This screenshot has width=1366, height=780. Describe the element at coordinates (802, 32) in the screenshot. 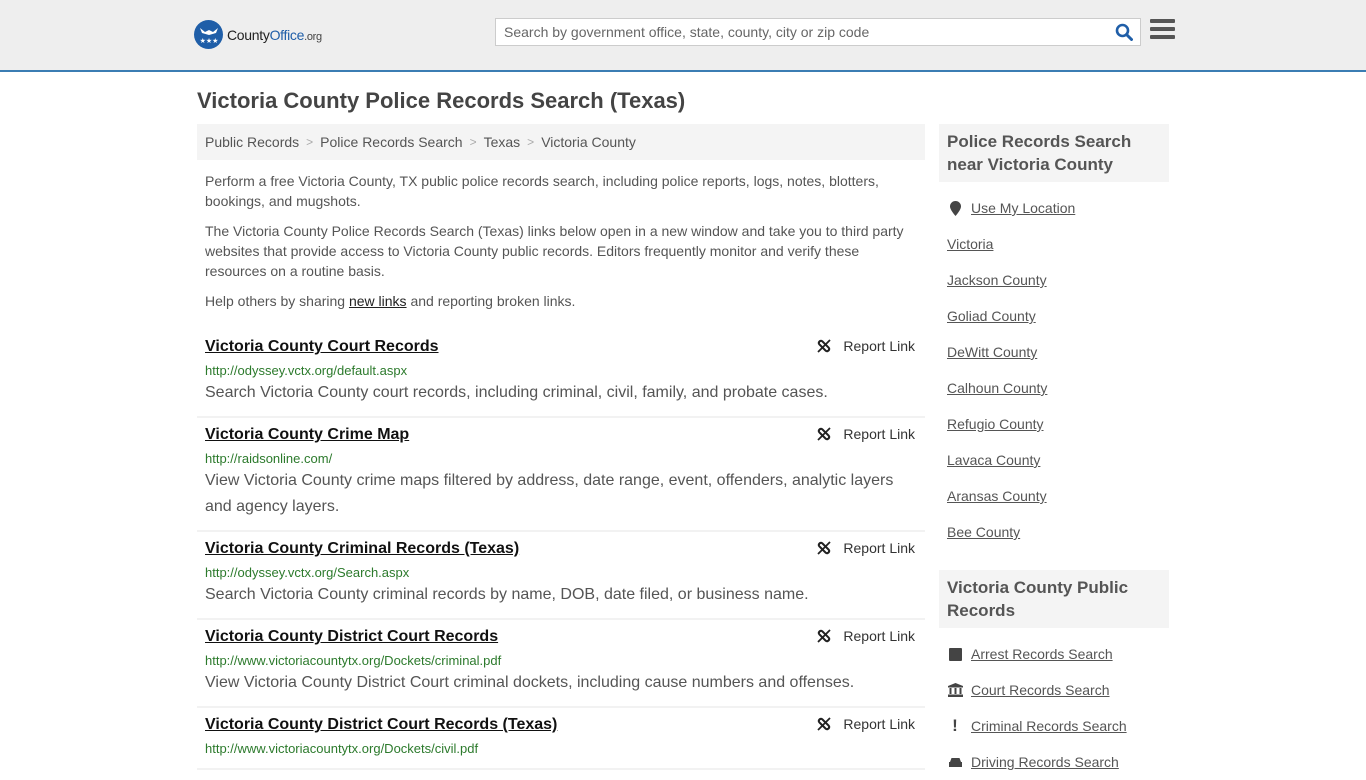

I see `search-input` at that location.